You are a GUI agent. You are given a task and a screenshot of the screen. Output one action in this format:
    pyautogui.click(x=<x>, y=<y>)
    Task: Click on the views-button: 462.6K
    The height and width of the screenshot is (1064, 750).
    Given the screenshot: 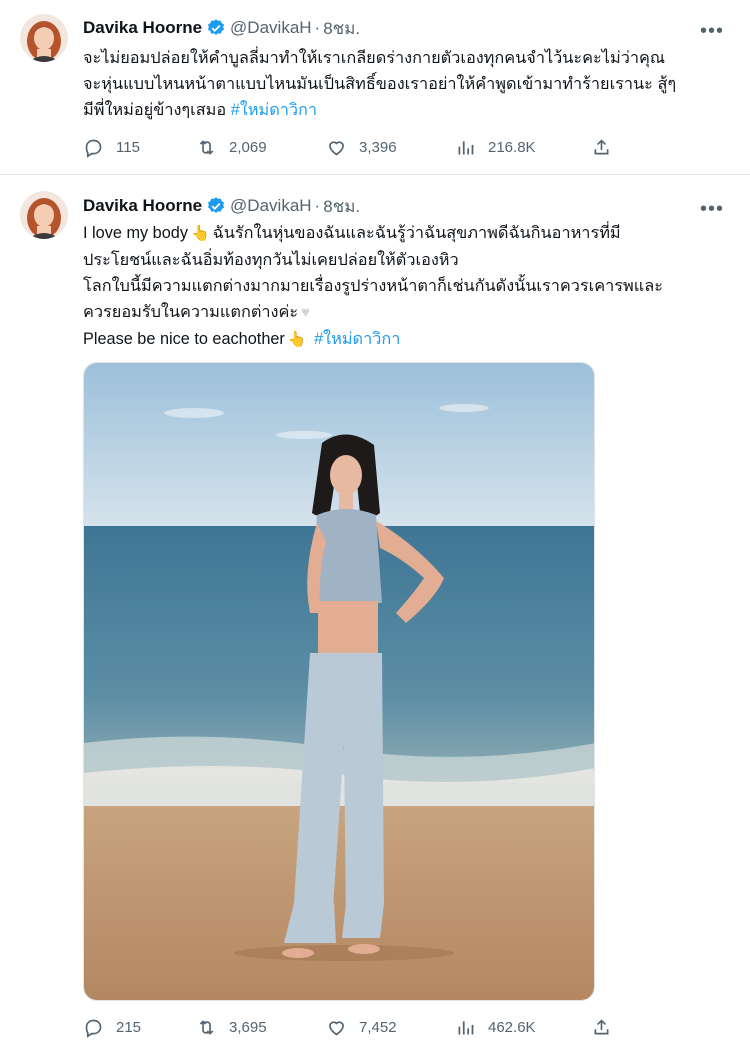 What is the action you would take?
    pyautogui.click(x=495, y=1027)
    